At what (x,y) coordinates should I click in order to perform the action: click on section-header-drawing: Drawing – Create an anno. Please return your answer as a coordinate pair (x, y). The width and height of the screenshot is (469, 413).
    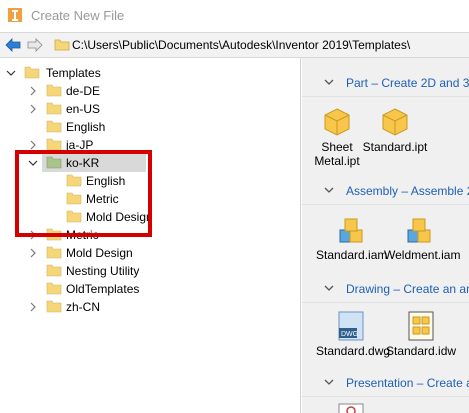
    Looking at the image, I should click on (385, 288).